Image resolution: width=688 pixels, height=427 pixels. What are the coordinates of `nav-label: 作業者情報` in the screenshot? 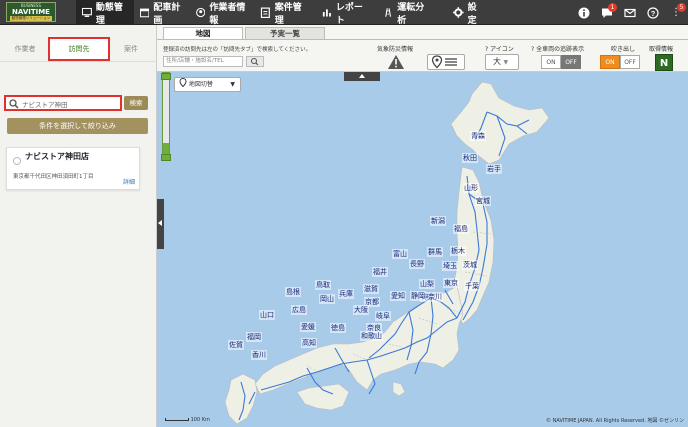 It's located at (227, 14).